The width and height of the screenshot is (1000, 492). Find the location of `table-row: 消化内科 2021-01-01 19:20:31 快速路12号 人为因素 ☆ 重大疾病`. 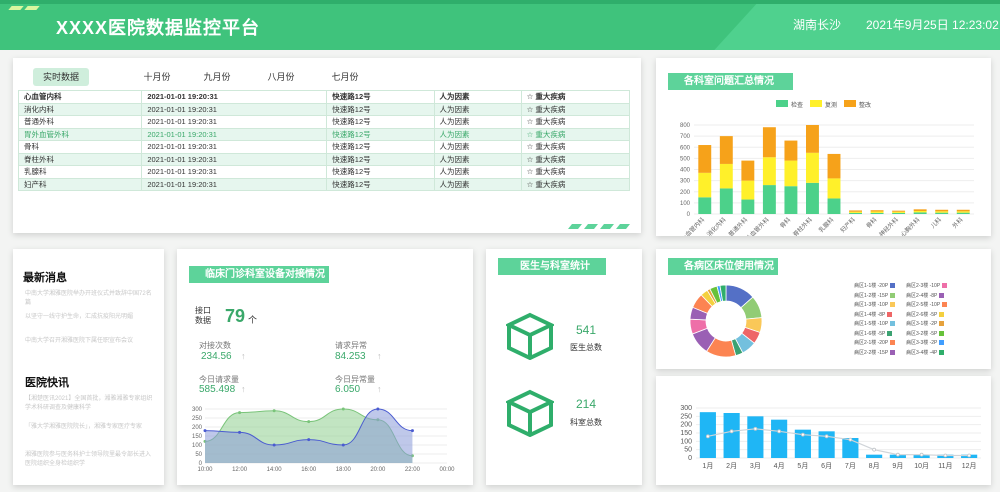

table-row: 消化内科 2021-01-01 19:20:31 快速路12号 人为因素 ☆ 重大疾病 is located at coordinates (324, 109).